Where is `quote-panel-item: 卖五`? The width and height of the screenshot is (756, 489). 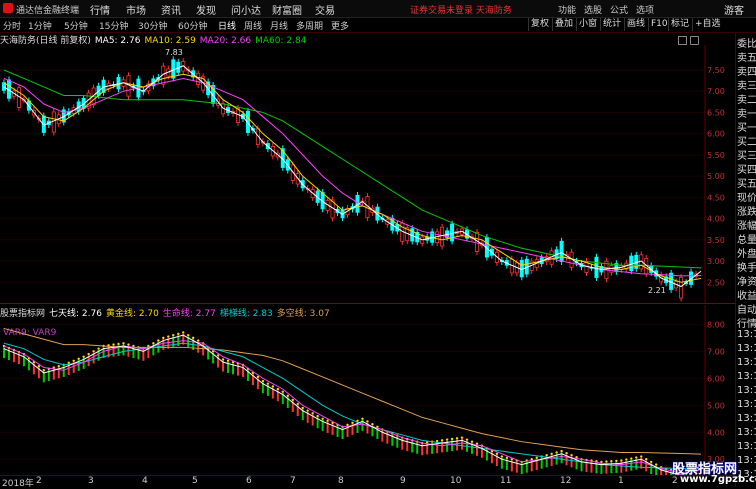
quote-panel-item: 卖五 is located at coordinates (746, 56).